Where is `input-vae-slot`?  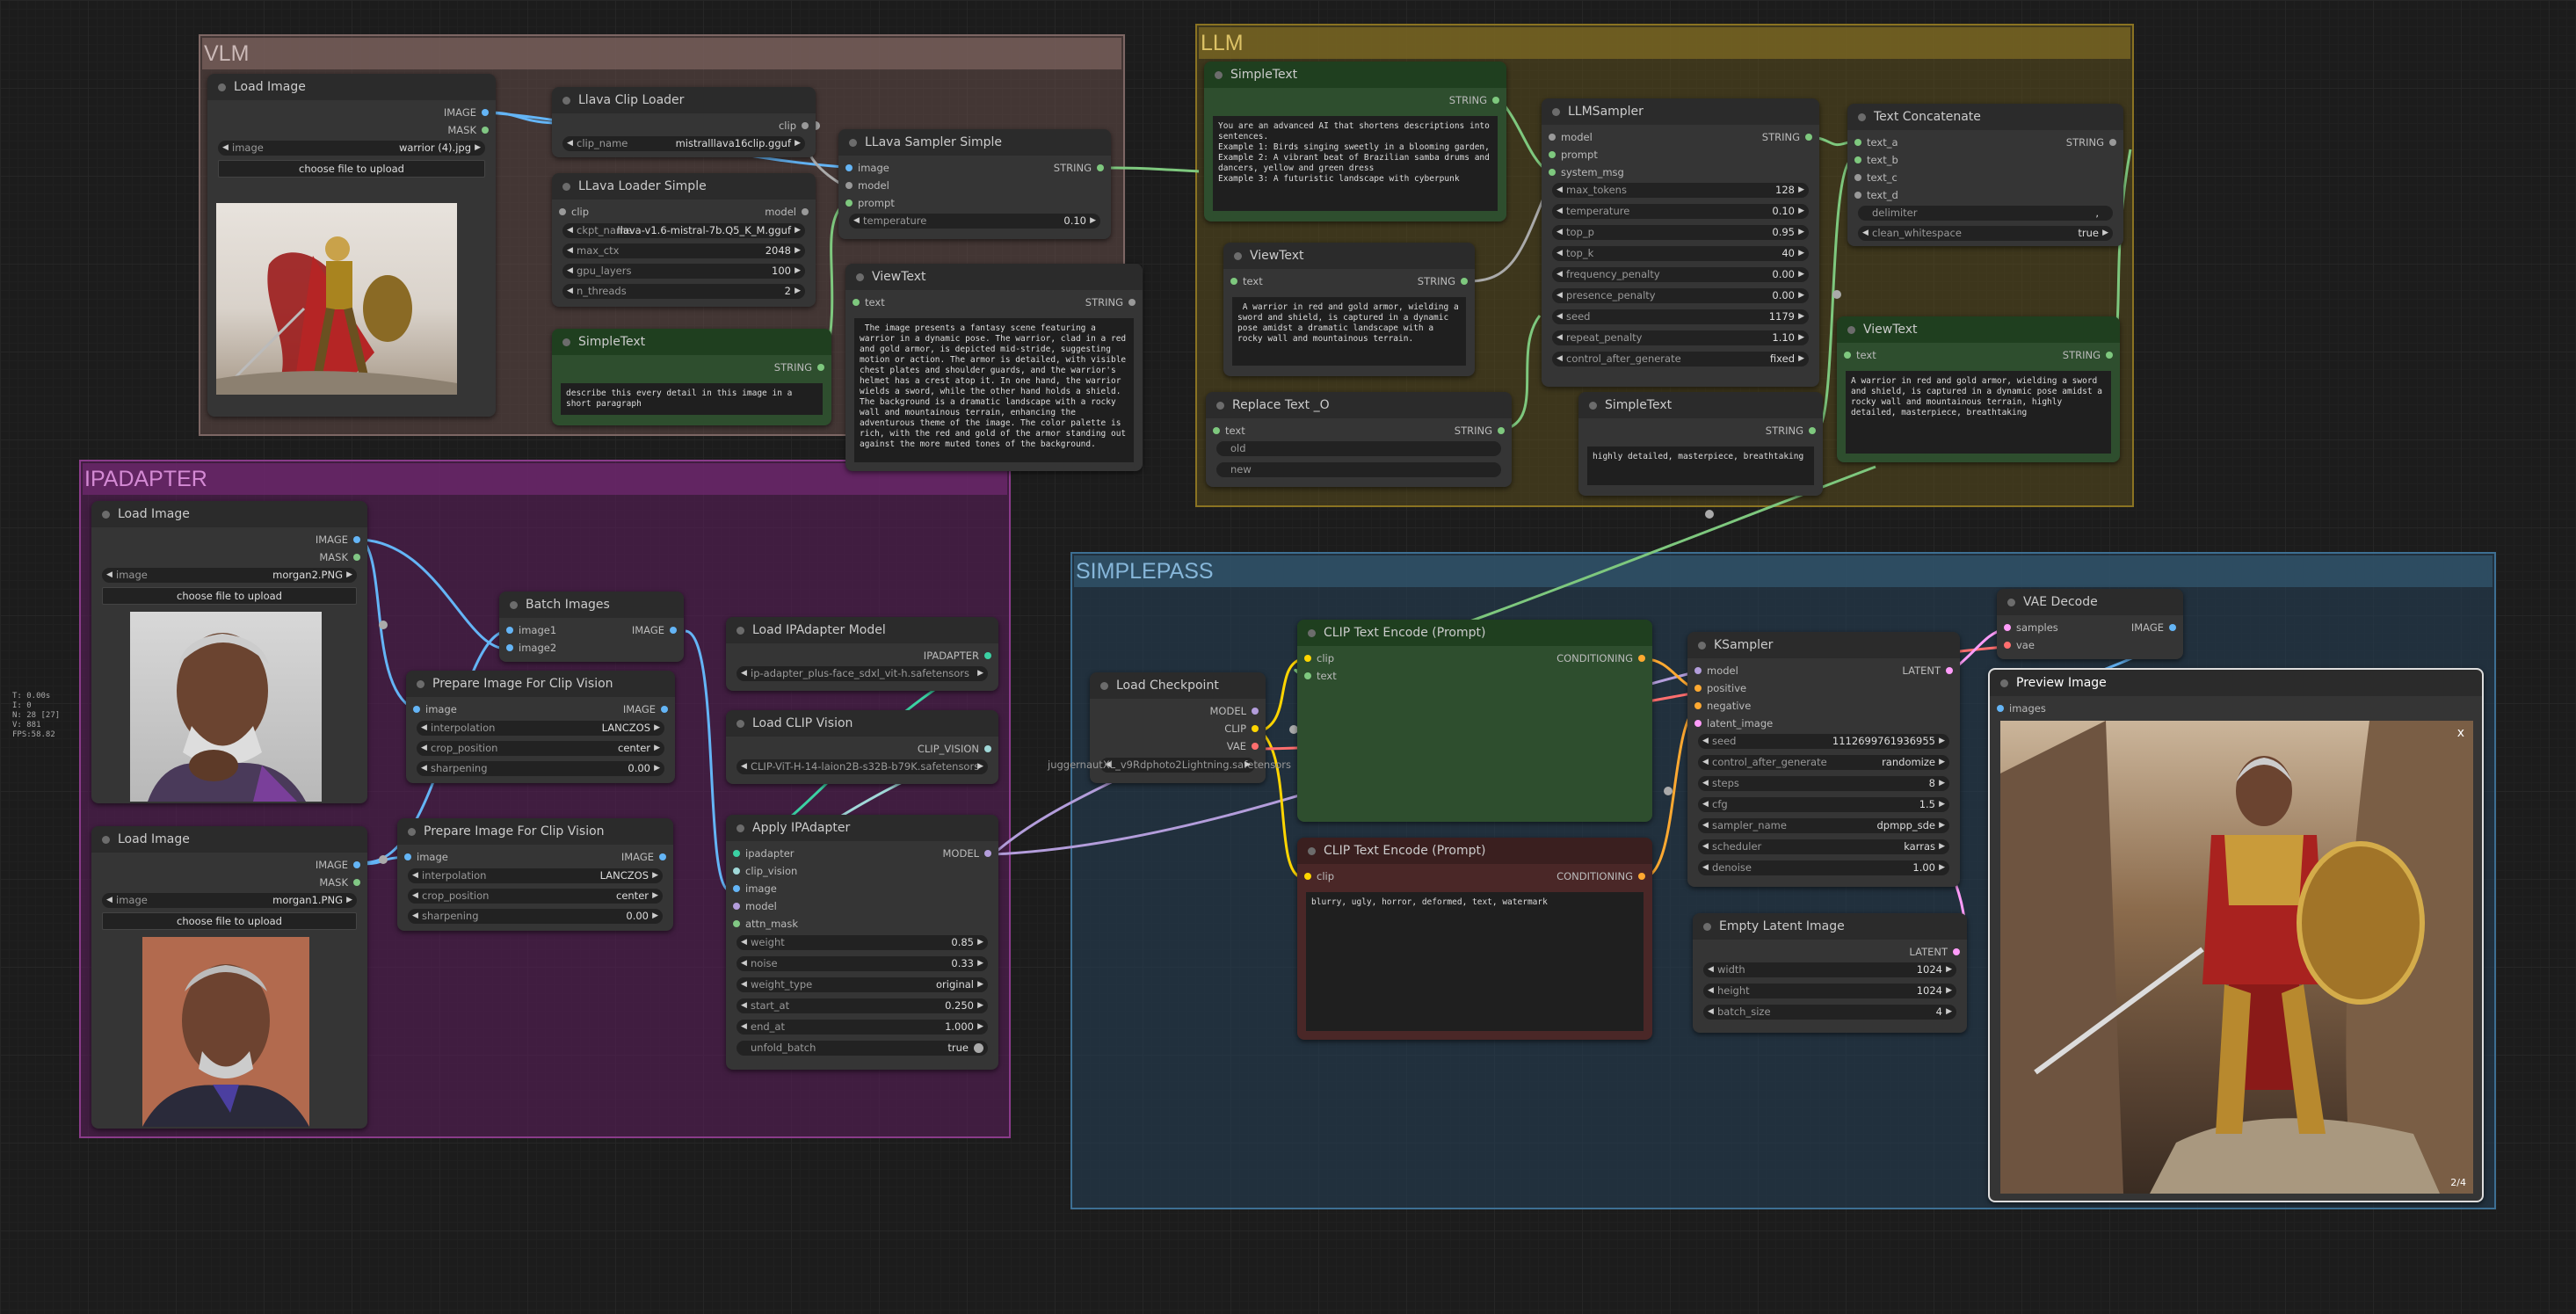 input-vae-slot is located at coordinates (2007, 645).